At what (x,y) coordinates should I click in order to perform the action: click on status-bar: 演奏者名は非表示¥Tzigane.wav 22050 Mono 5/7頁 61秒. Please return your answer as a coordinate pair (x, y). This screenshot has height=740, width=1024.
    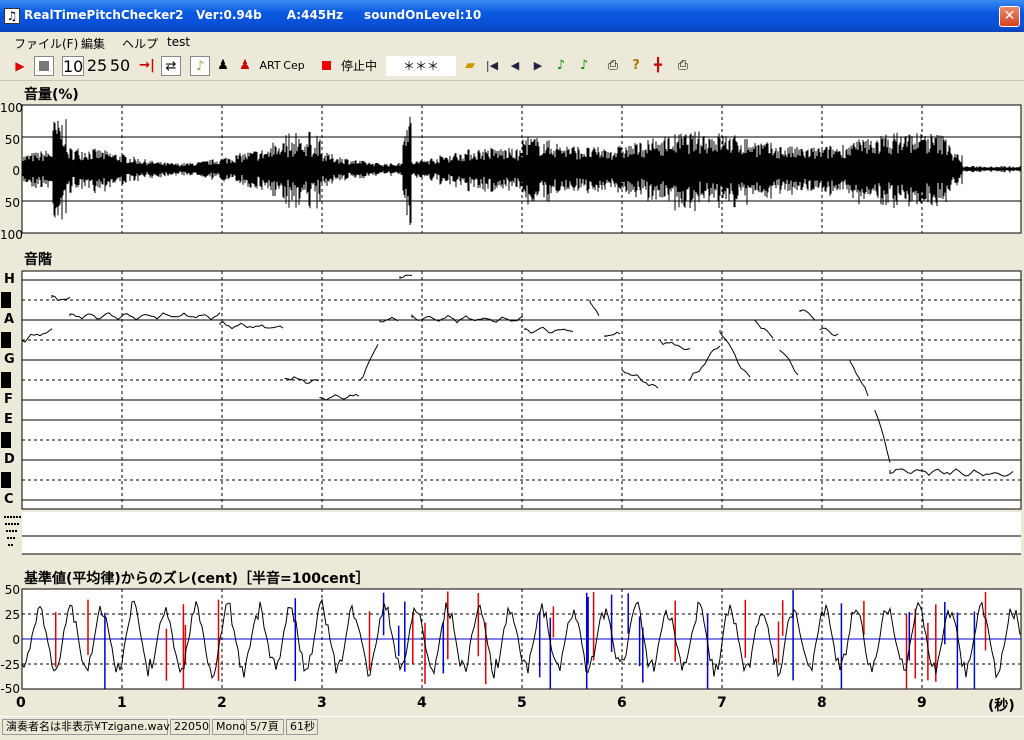
    Looking at the image, I should click on (512, 726).